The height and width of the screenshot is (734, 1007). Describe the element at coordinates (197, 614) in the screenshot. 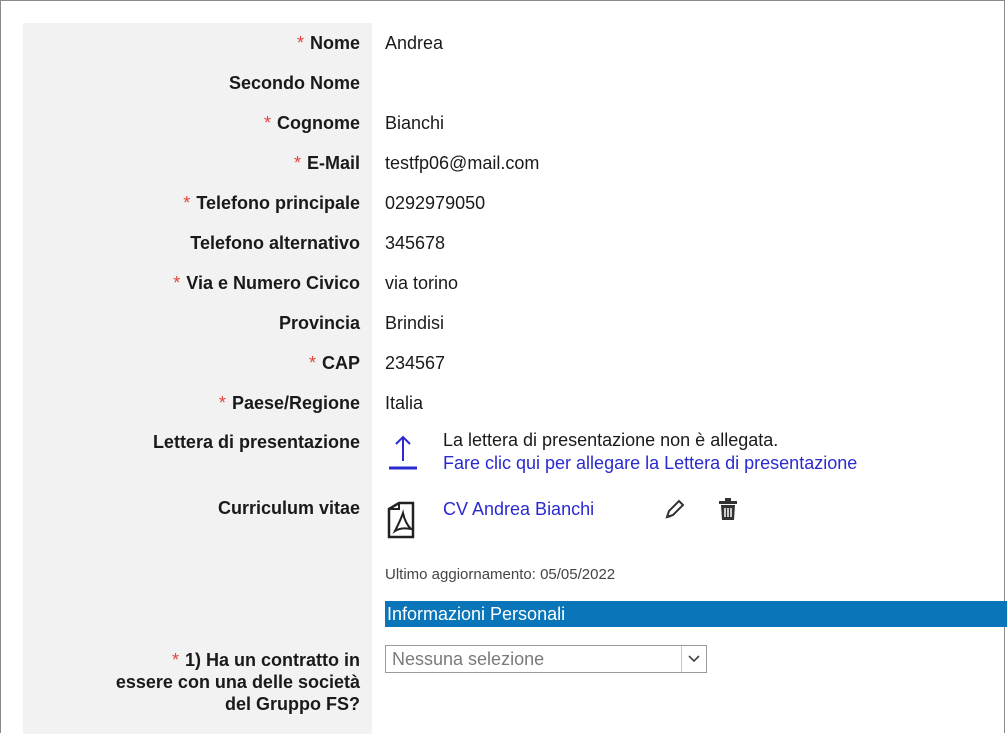

I see `section-label-cell` at that location.